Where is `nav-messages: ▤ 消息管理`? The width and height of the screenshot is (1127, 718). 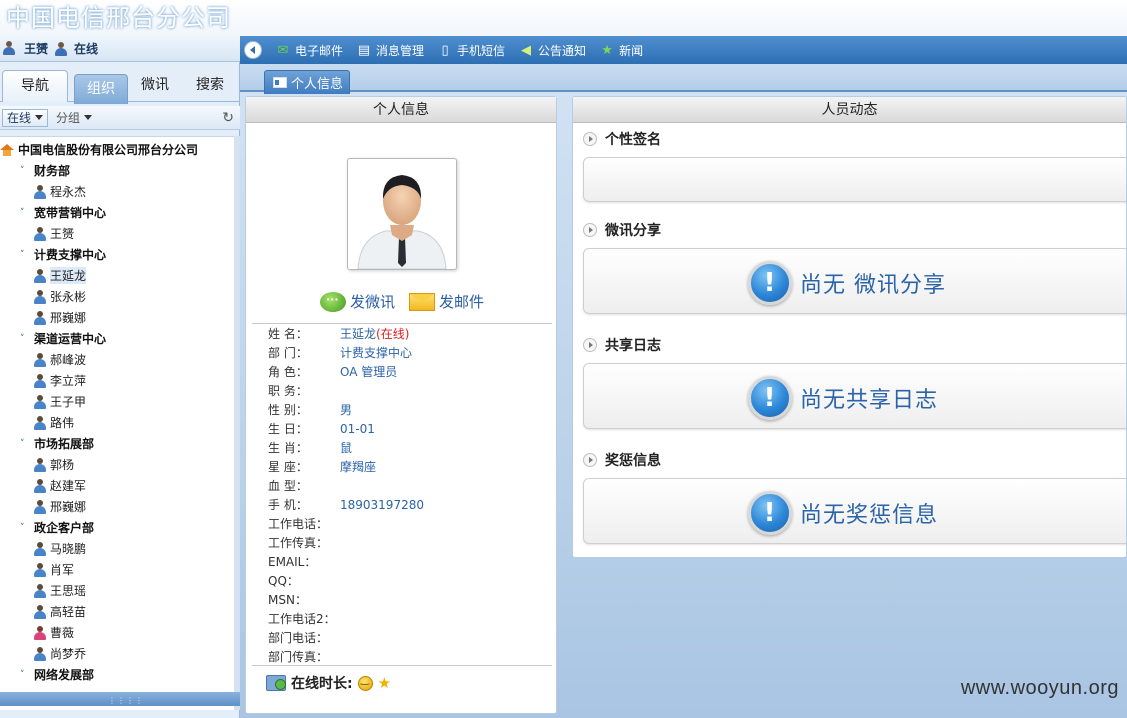 nav-messages: ▤ 消息管理 is located at coordinates (390, 50).